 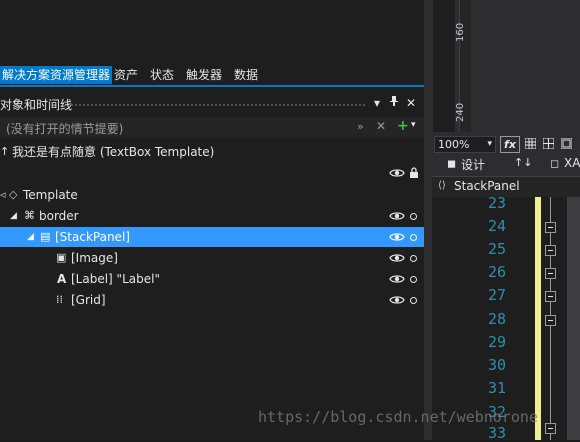 I want to click on snap-lines-icon, so click(x=566, y=143).